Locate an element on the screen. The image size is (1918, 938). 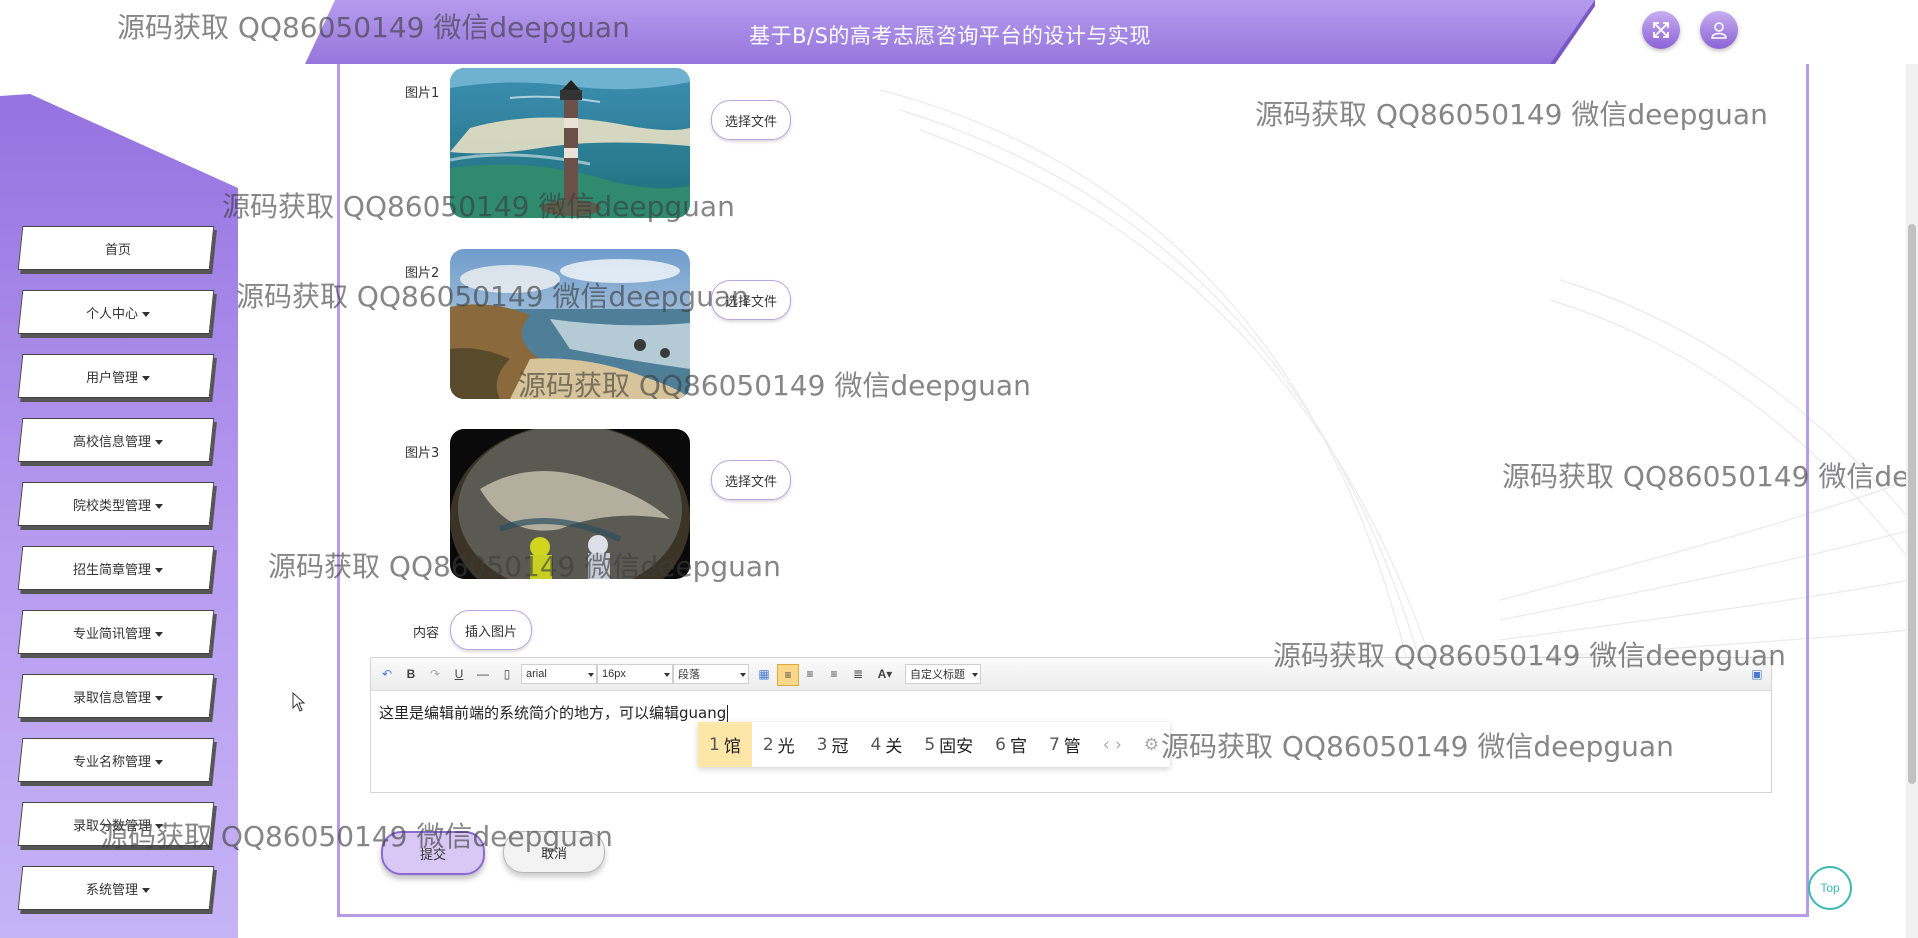
underline-icon: U is located at coordinates (459, 674).